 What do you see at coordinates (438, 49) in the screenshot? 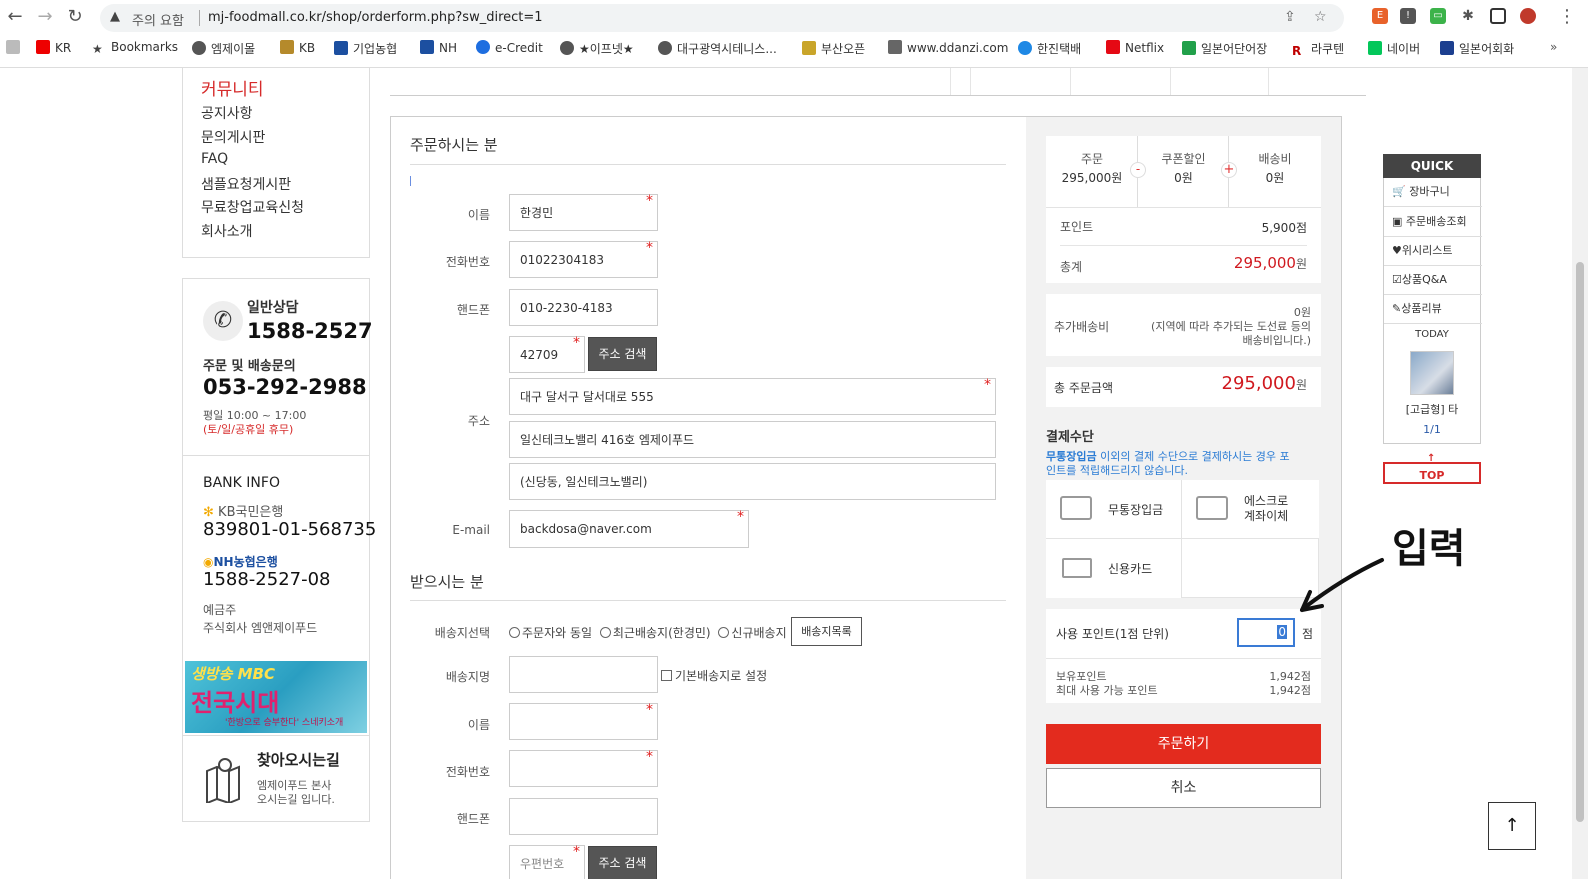
I see `bookmark-item: NH` at bounding box center [438, 49].